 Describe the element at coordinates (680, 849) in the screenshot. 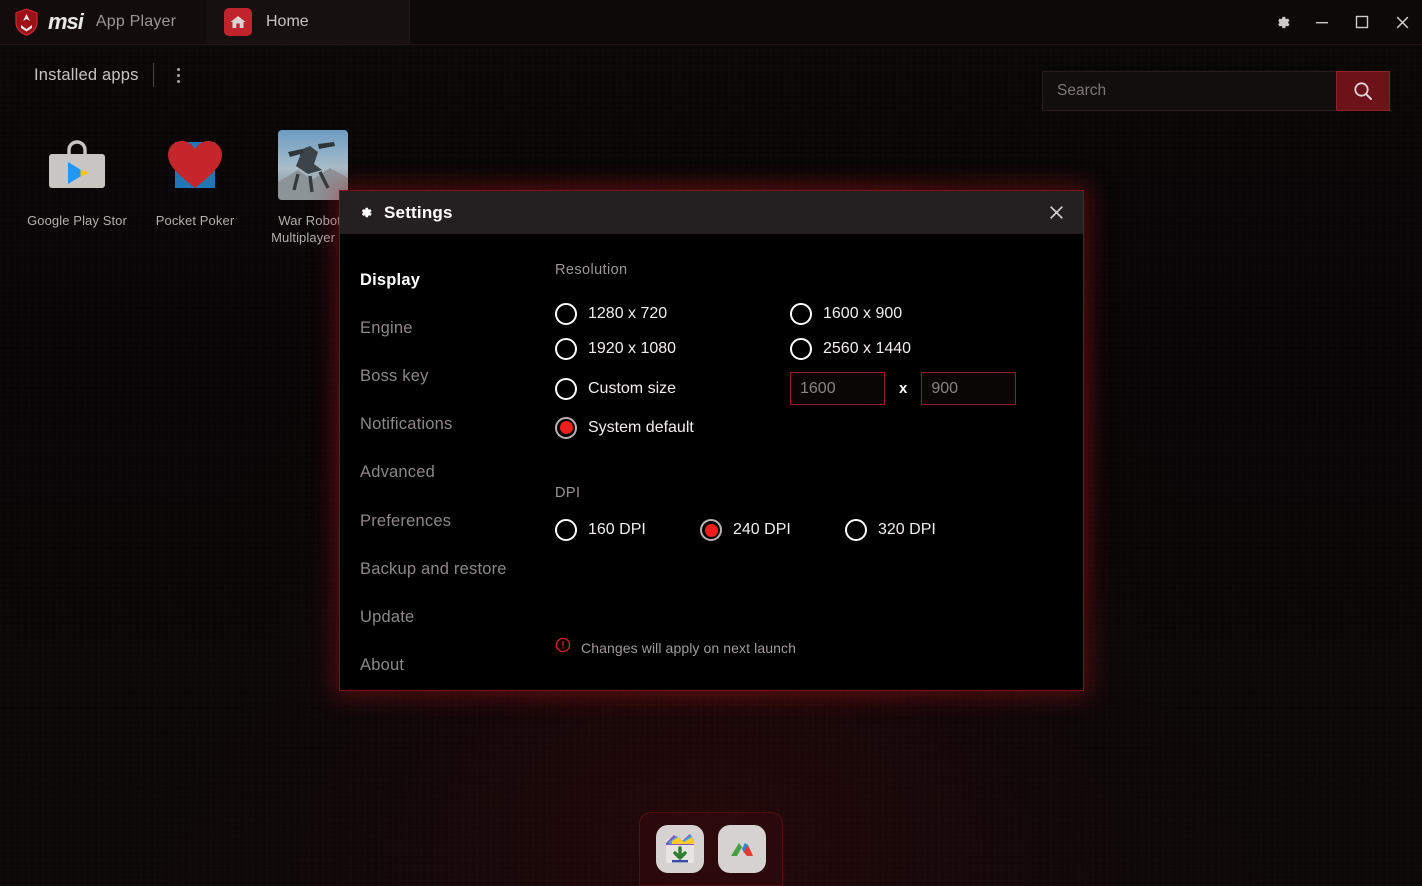

I see `media-gallery-icon` at that location.